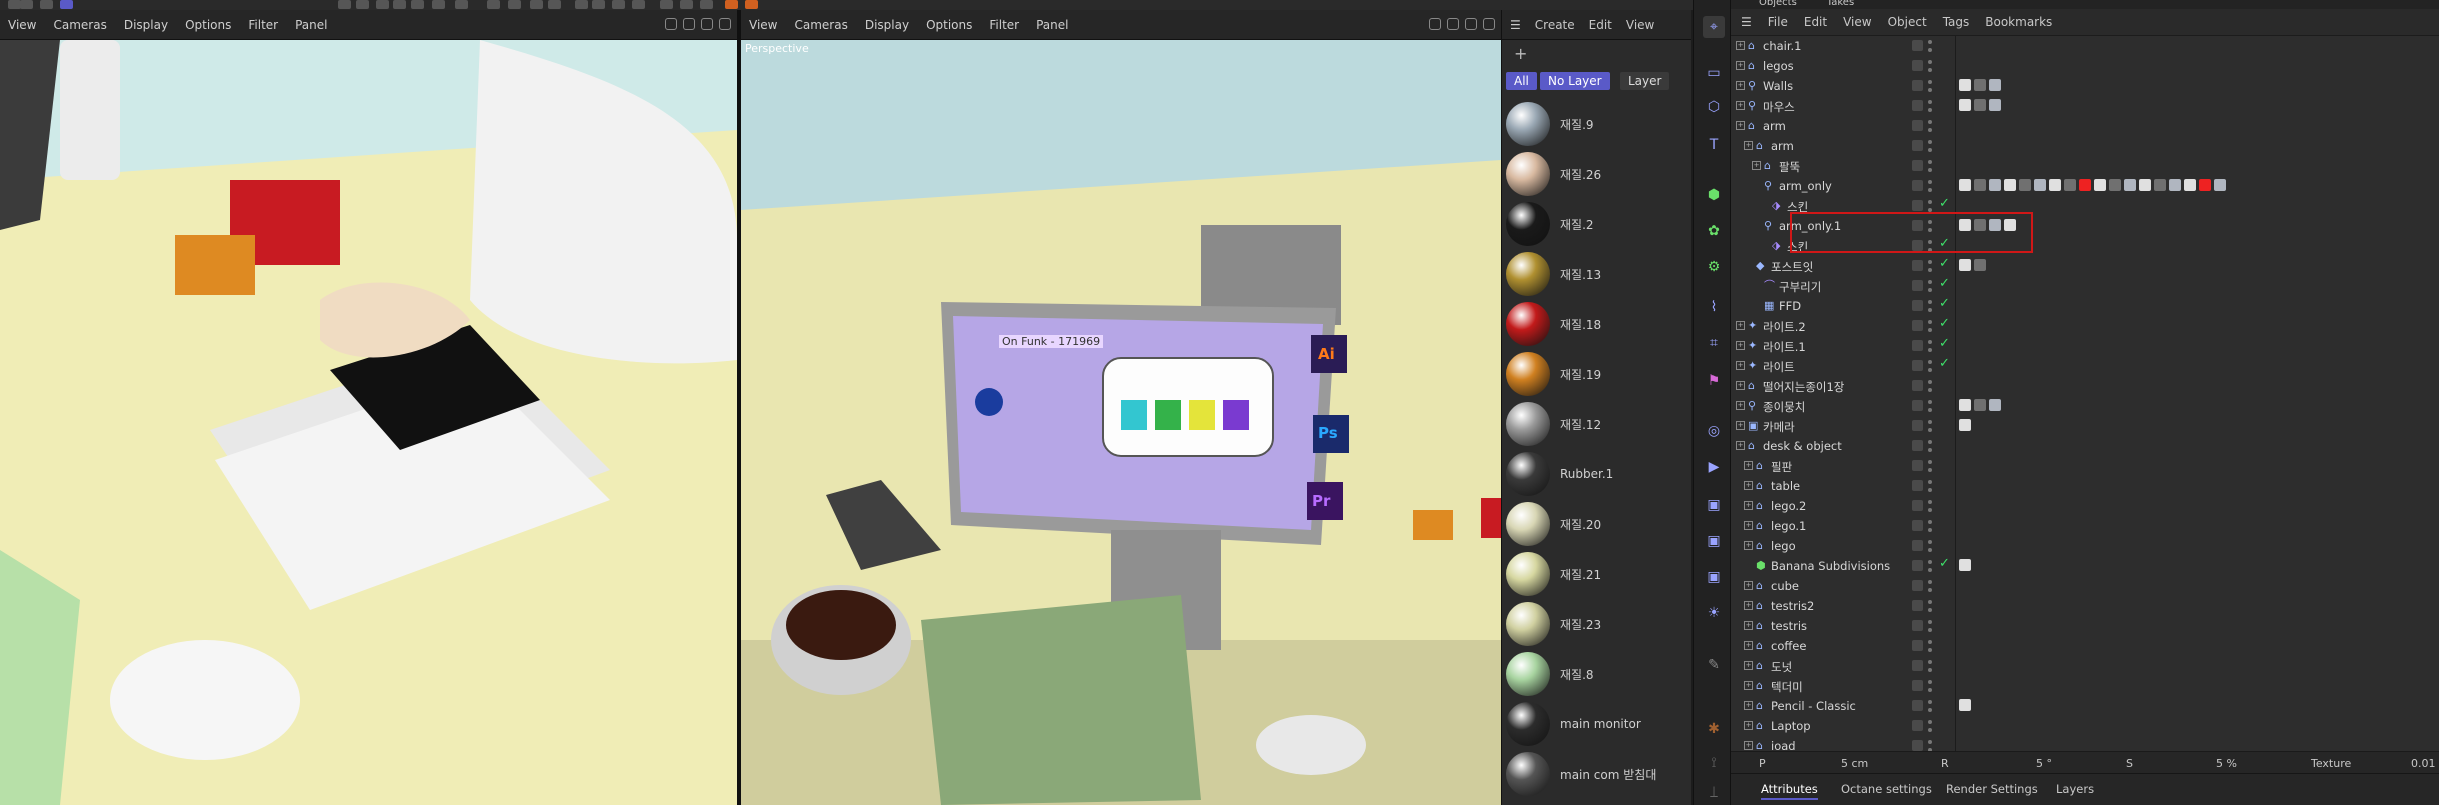 The image size is (2439, 805). Describe the element at coordinates (1992, 789) in the screenshot. I see `tab-render-settings: Render Settings` at that location.